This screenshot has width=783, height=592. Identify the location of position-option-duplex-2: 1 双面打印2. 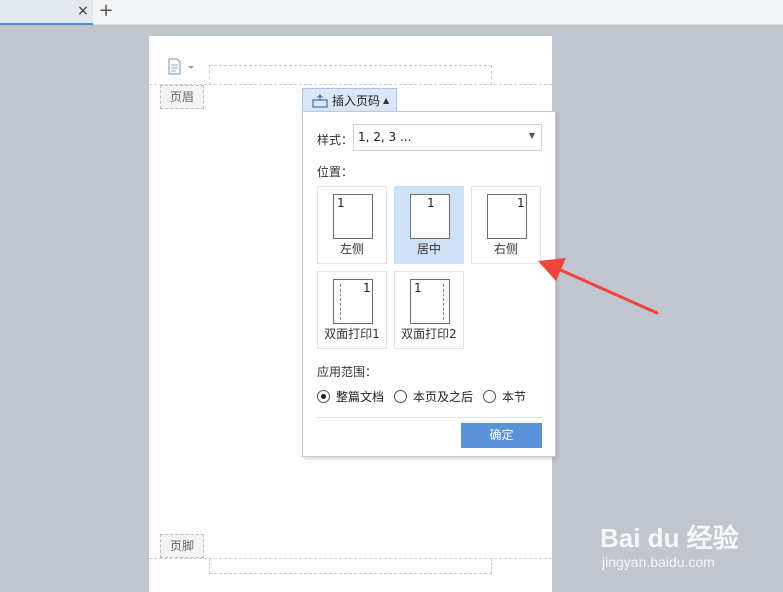
(429, 310).